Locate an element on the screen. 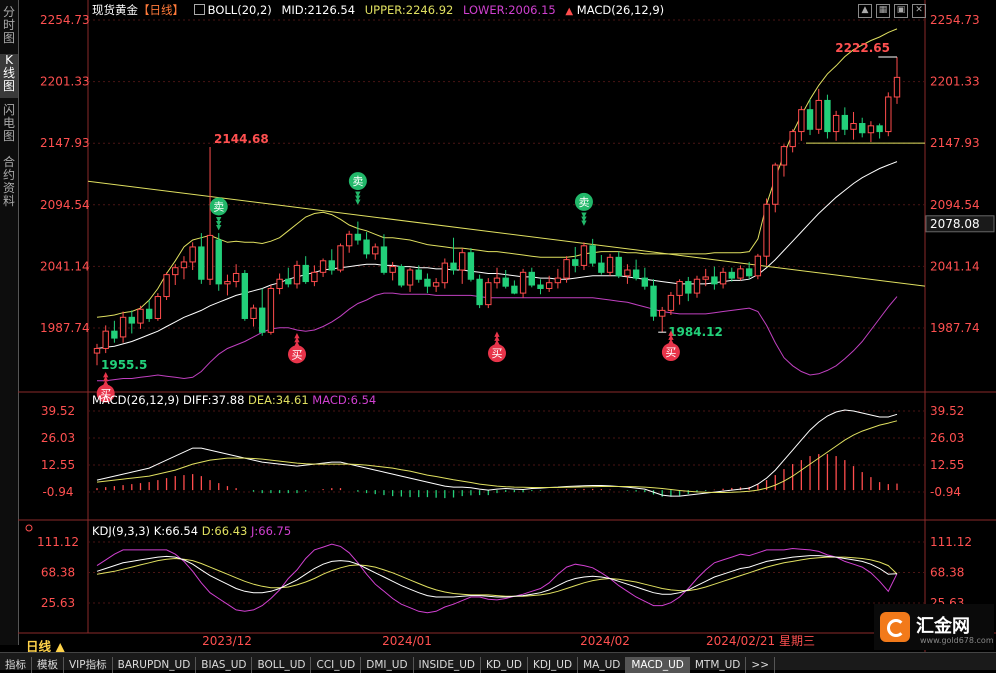 The width and height of the screenshot is (996, 673). close-icon: ✕ is located at coordinates (919, 11).